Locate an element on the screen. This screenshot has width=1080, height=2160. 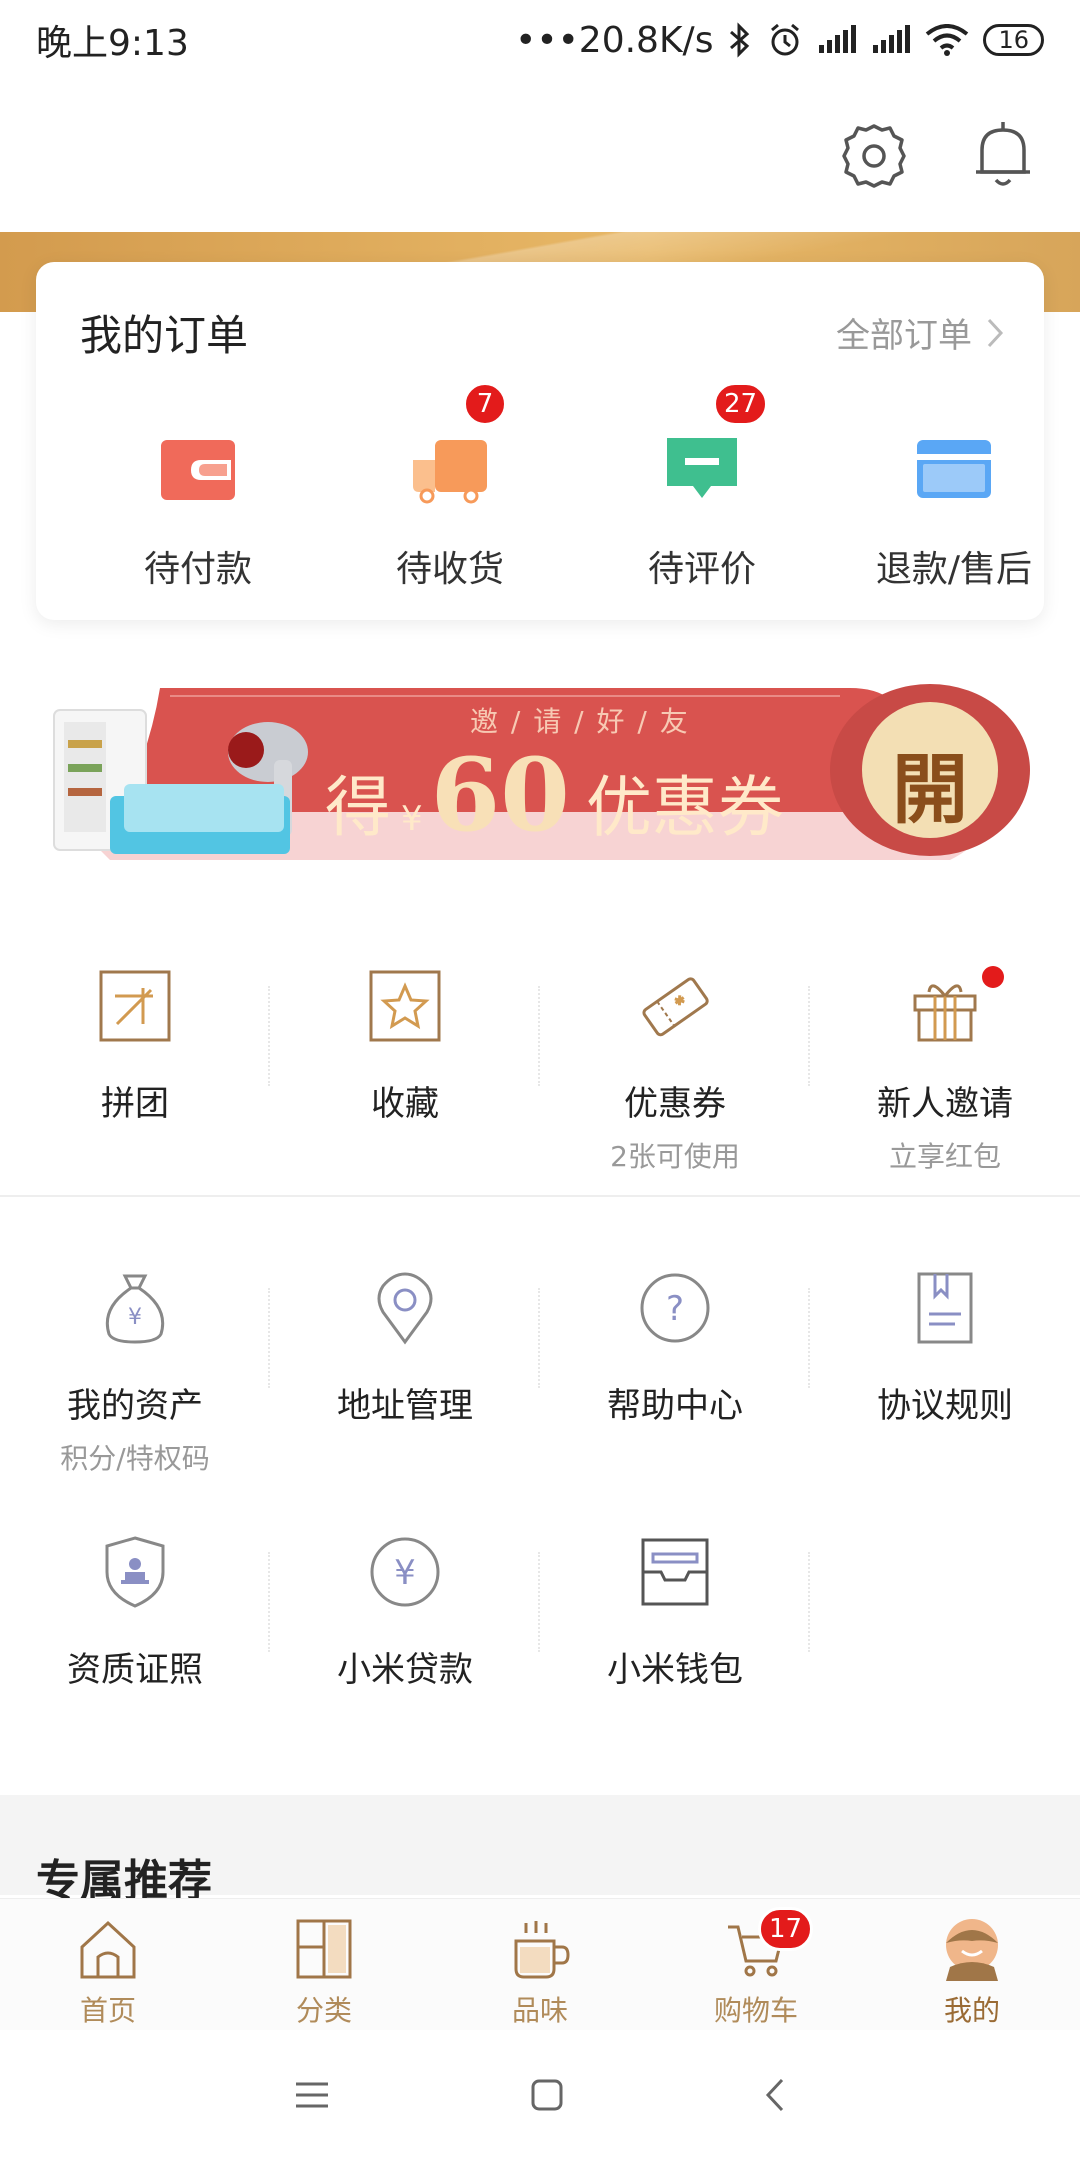
back-icon is located at coordinates (775, 2095).